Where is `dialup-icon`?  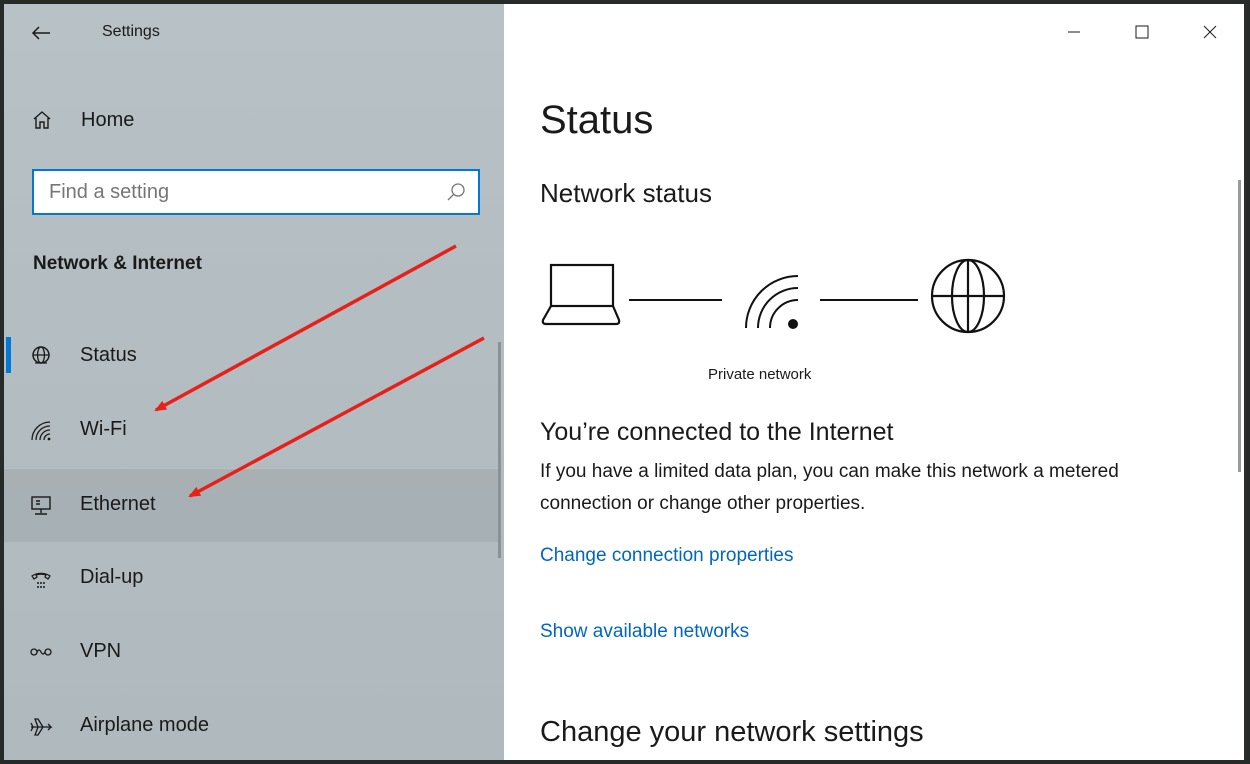
dialup-icon is located at coordinates (41, 580).